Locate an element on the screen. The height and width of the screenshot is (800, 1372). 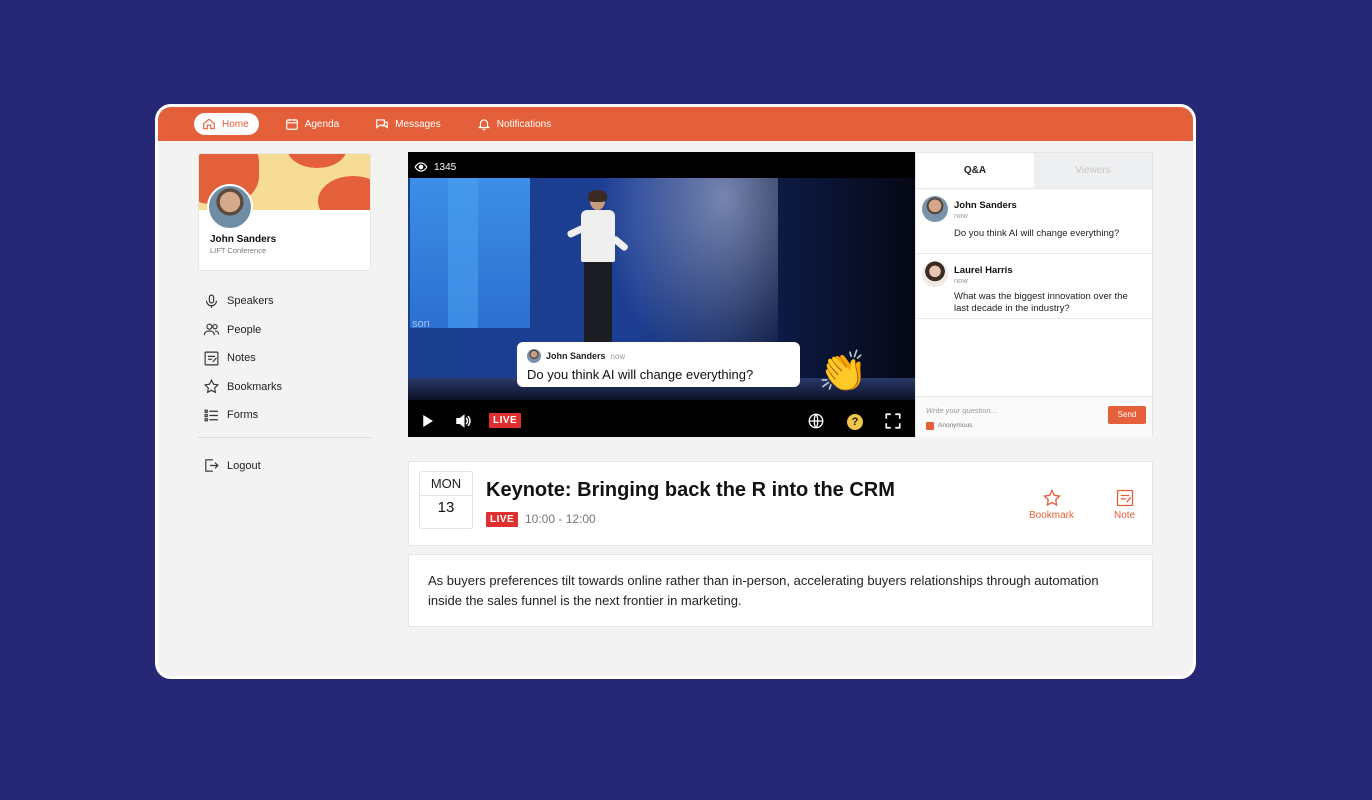
calendar-icon is located at coordinates (291, 124).